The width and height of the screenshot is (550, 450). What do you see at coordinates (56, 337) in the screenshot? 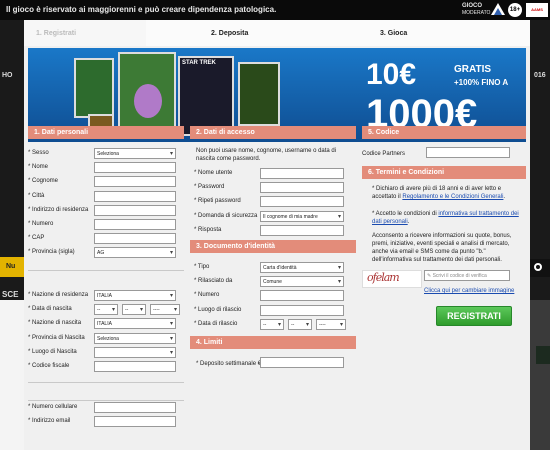
I see `personal.fields2.3-label: * Provincia di Nascita` at bounding box center [56, 337].